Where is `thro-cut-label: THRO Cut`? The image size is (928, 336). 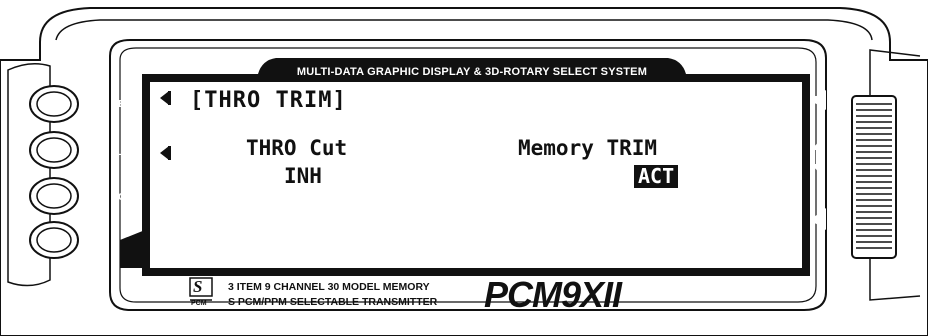
thro-cut-label: THRO Cut is located at coordinates (297, 148).